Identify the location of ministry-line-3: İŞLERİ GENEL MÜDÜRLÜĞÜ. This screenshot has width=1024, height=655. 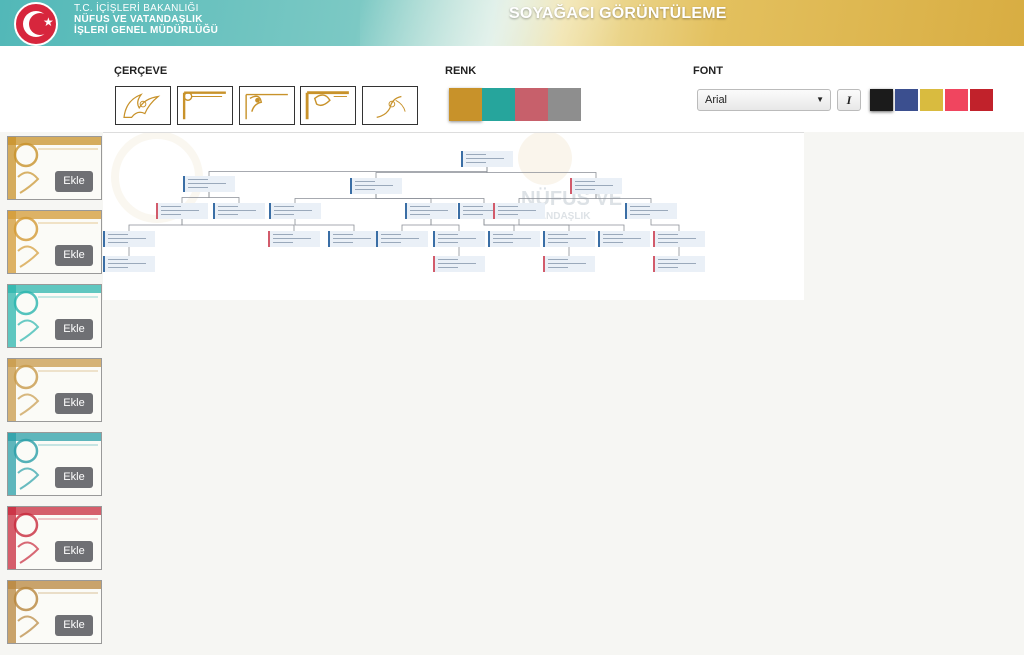
(146, 30).